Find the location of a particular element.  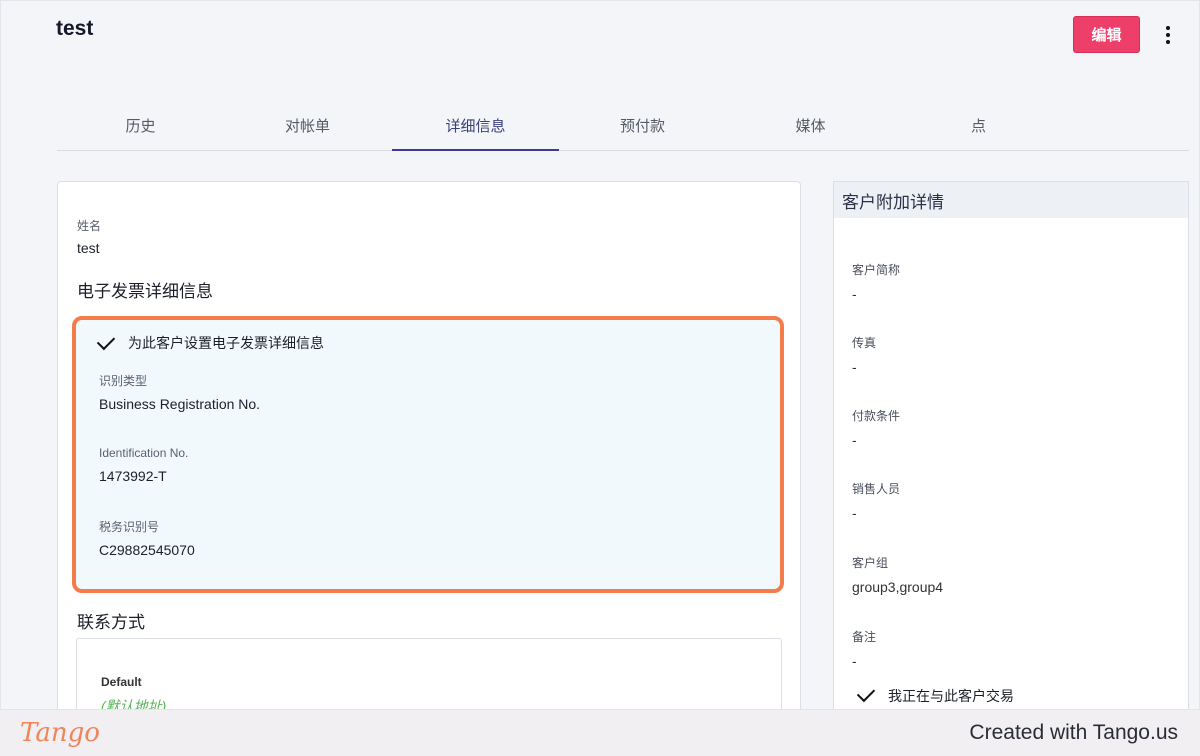

contact-default-label: Default is located at coordinates (121, 682).